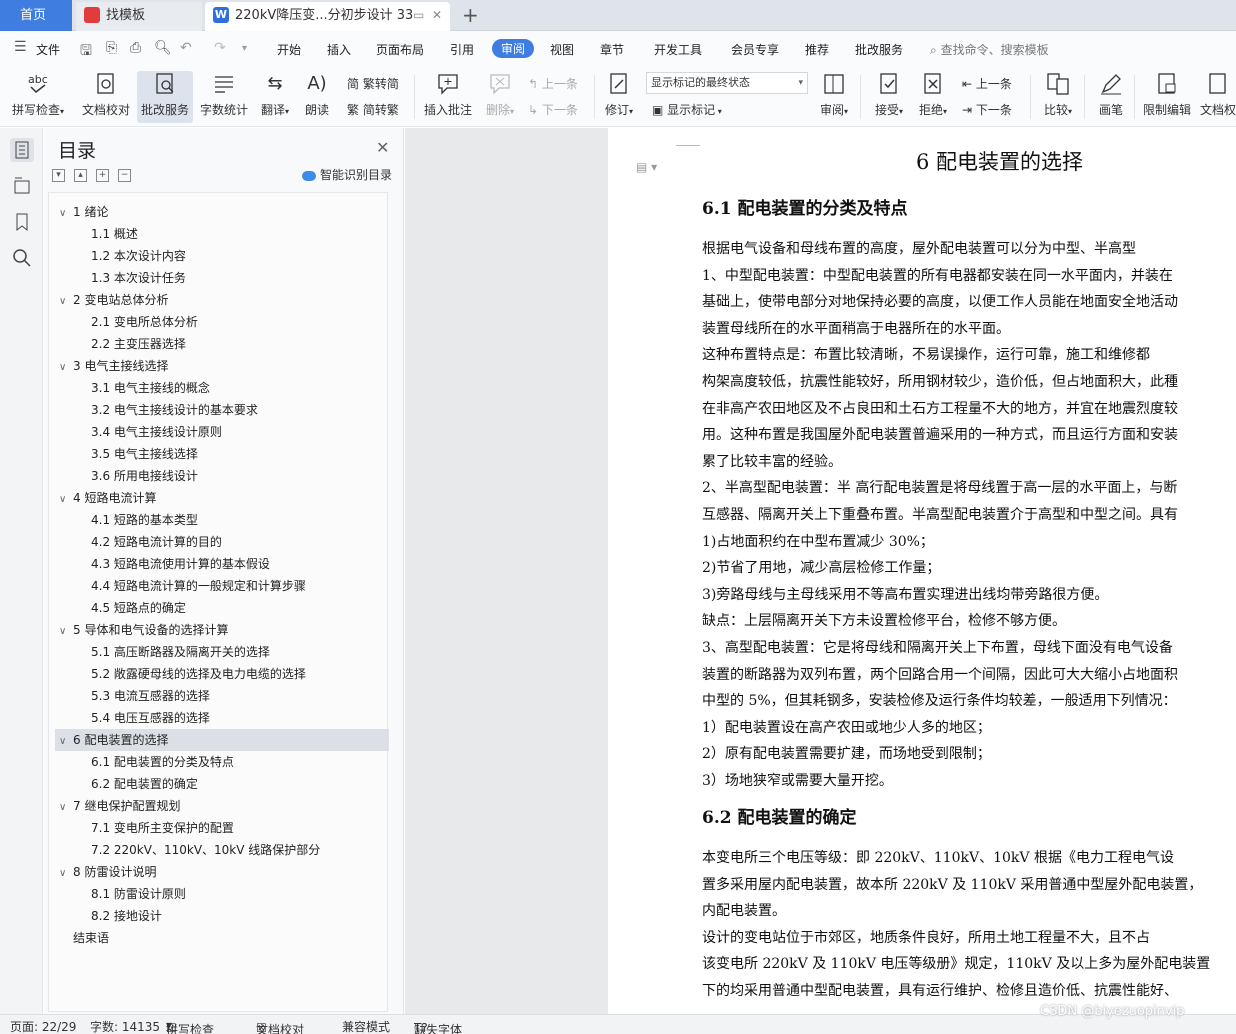  I want to click on toc-item: 3.2 电气主接线设计的基本要求, so click(174, 410).